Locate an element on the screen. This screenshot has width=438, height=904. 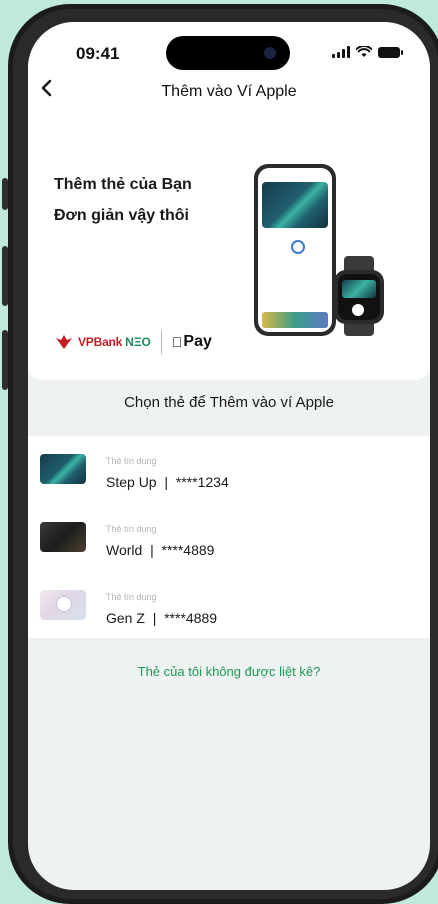
nav-bar: Thêm vào Ví Apple is located at coordinates (229, 92).